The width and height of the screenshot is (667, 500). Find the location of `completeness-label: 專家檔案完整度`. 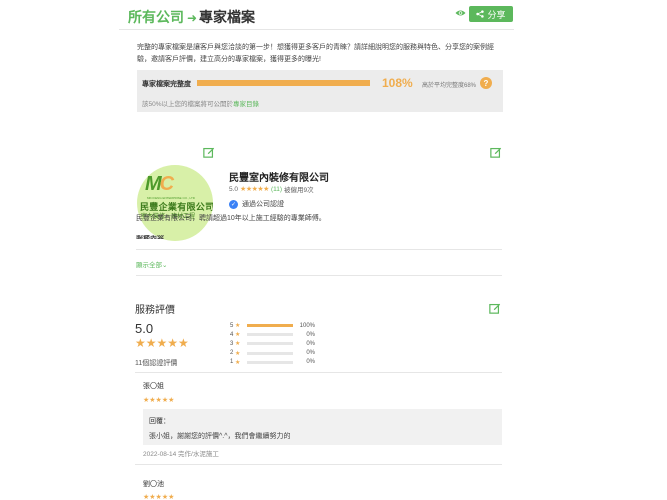

completeness-label: 專家檔案完整度 is located at coordinates (166, 84).